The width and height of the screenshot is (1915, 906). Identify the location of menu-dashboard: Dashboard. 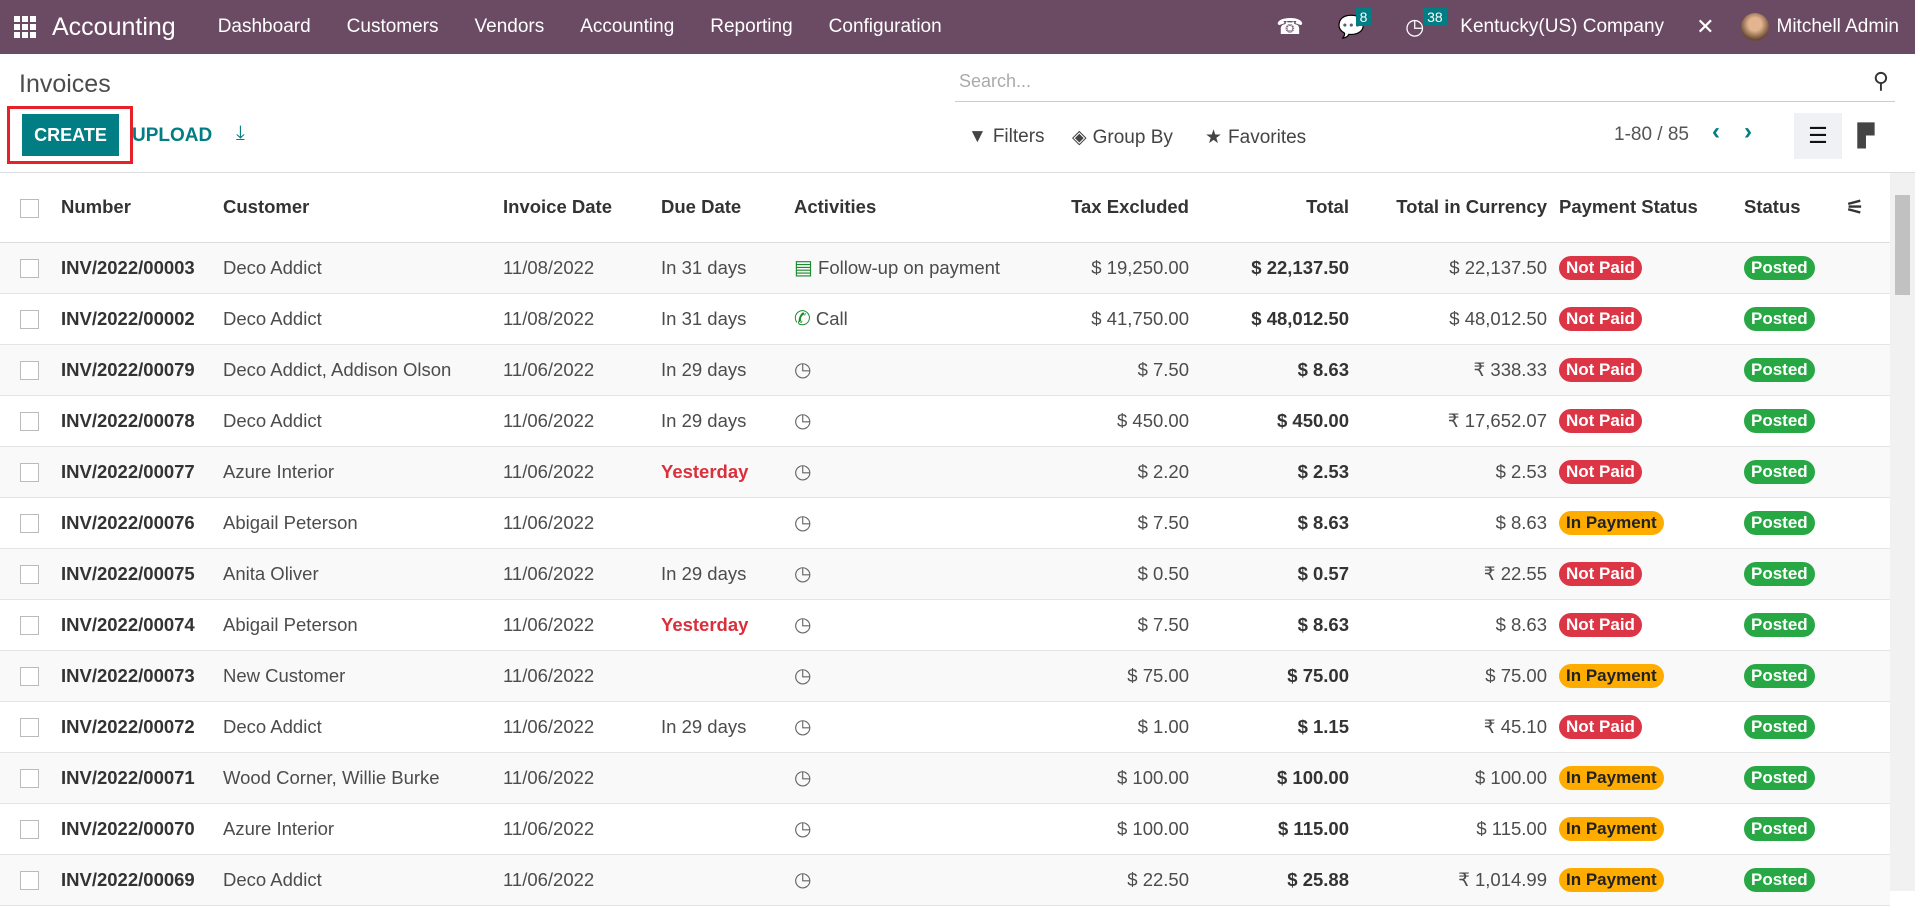
(264, 27).